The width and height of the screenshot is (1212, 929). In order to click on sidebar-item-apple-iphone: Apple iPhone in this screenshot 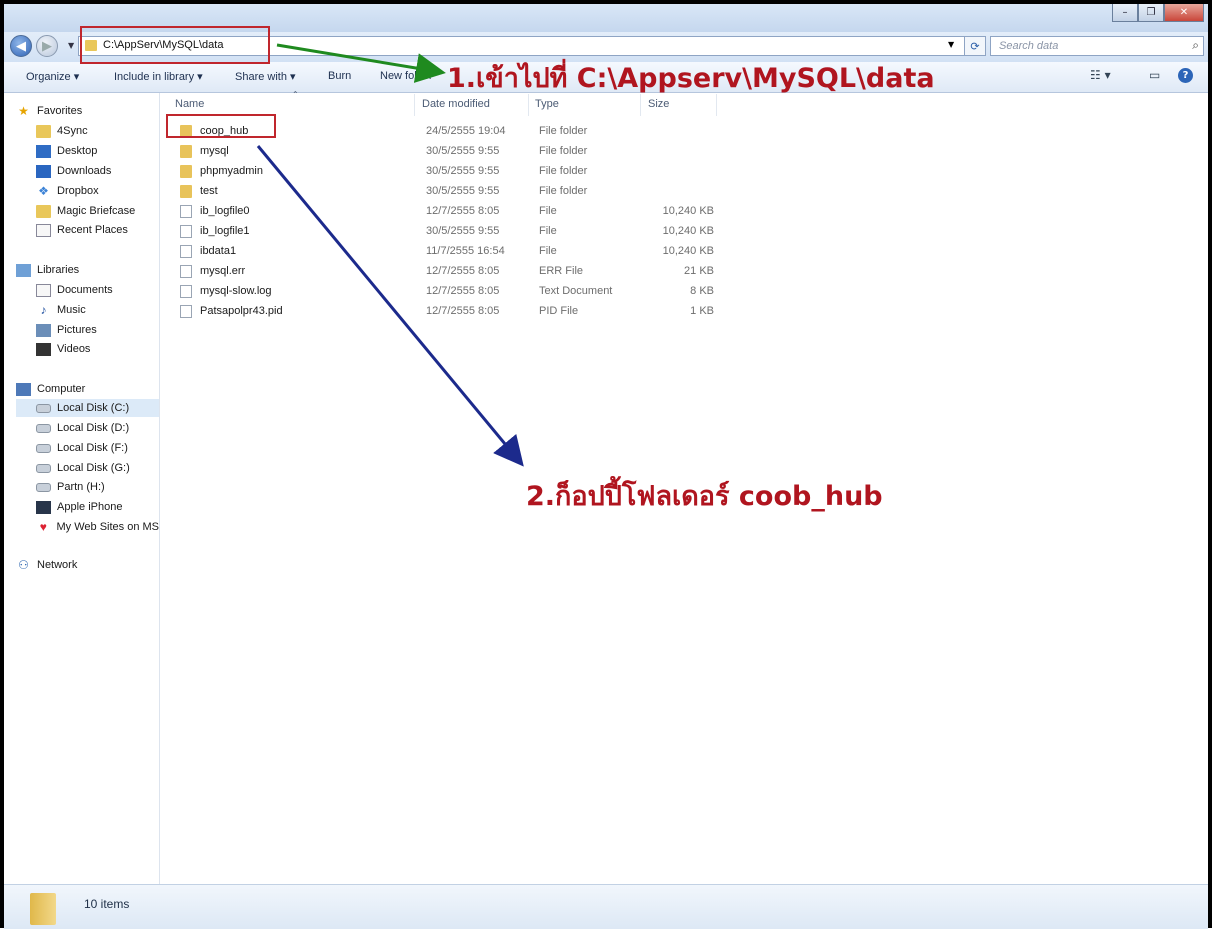, I will do `click(79, 507)`.